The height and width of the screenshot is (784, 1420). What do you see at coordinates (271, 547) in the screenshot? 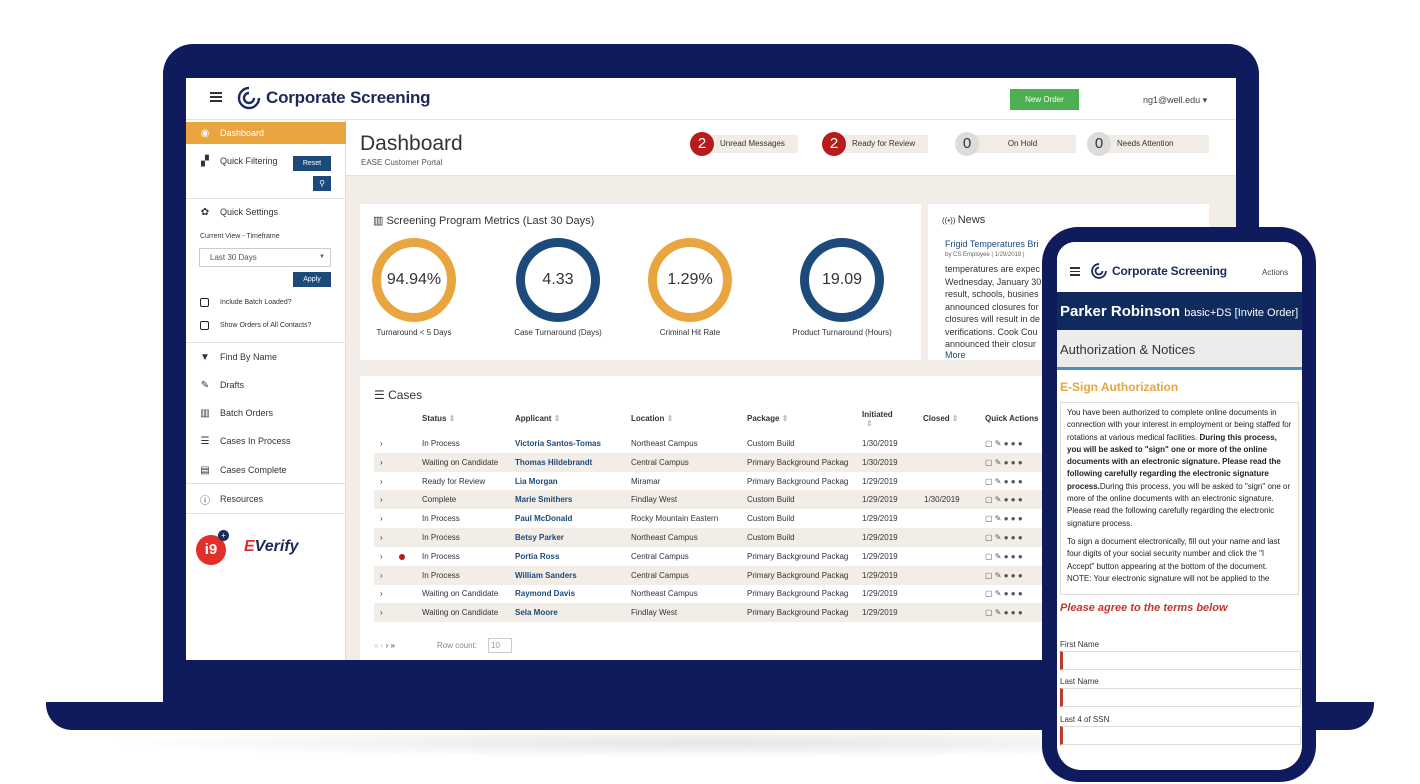
I see `everify-logo: EVerify` at bounding box center [271, 547].